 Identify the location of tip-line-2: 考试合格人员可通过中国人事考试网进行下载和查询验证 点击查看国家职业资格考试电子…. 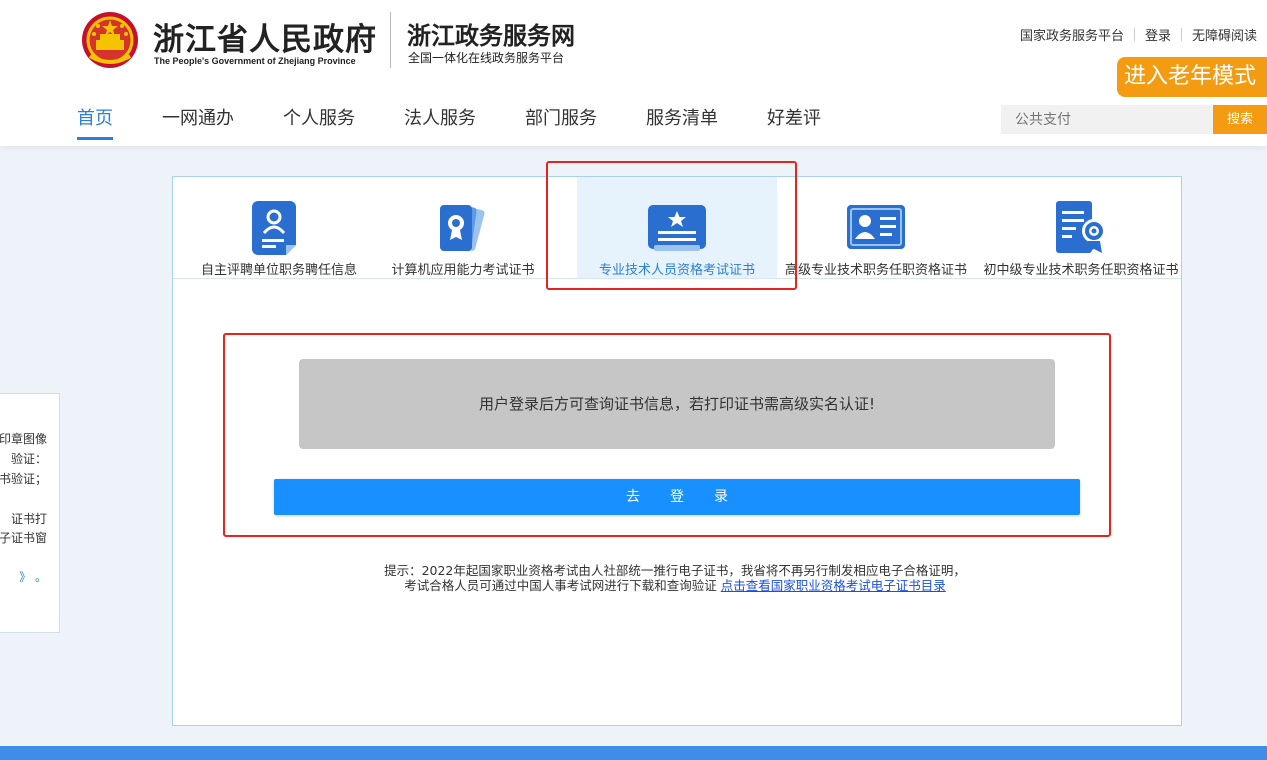
(675, 585).